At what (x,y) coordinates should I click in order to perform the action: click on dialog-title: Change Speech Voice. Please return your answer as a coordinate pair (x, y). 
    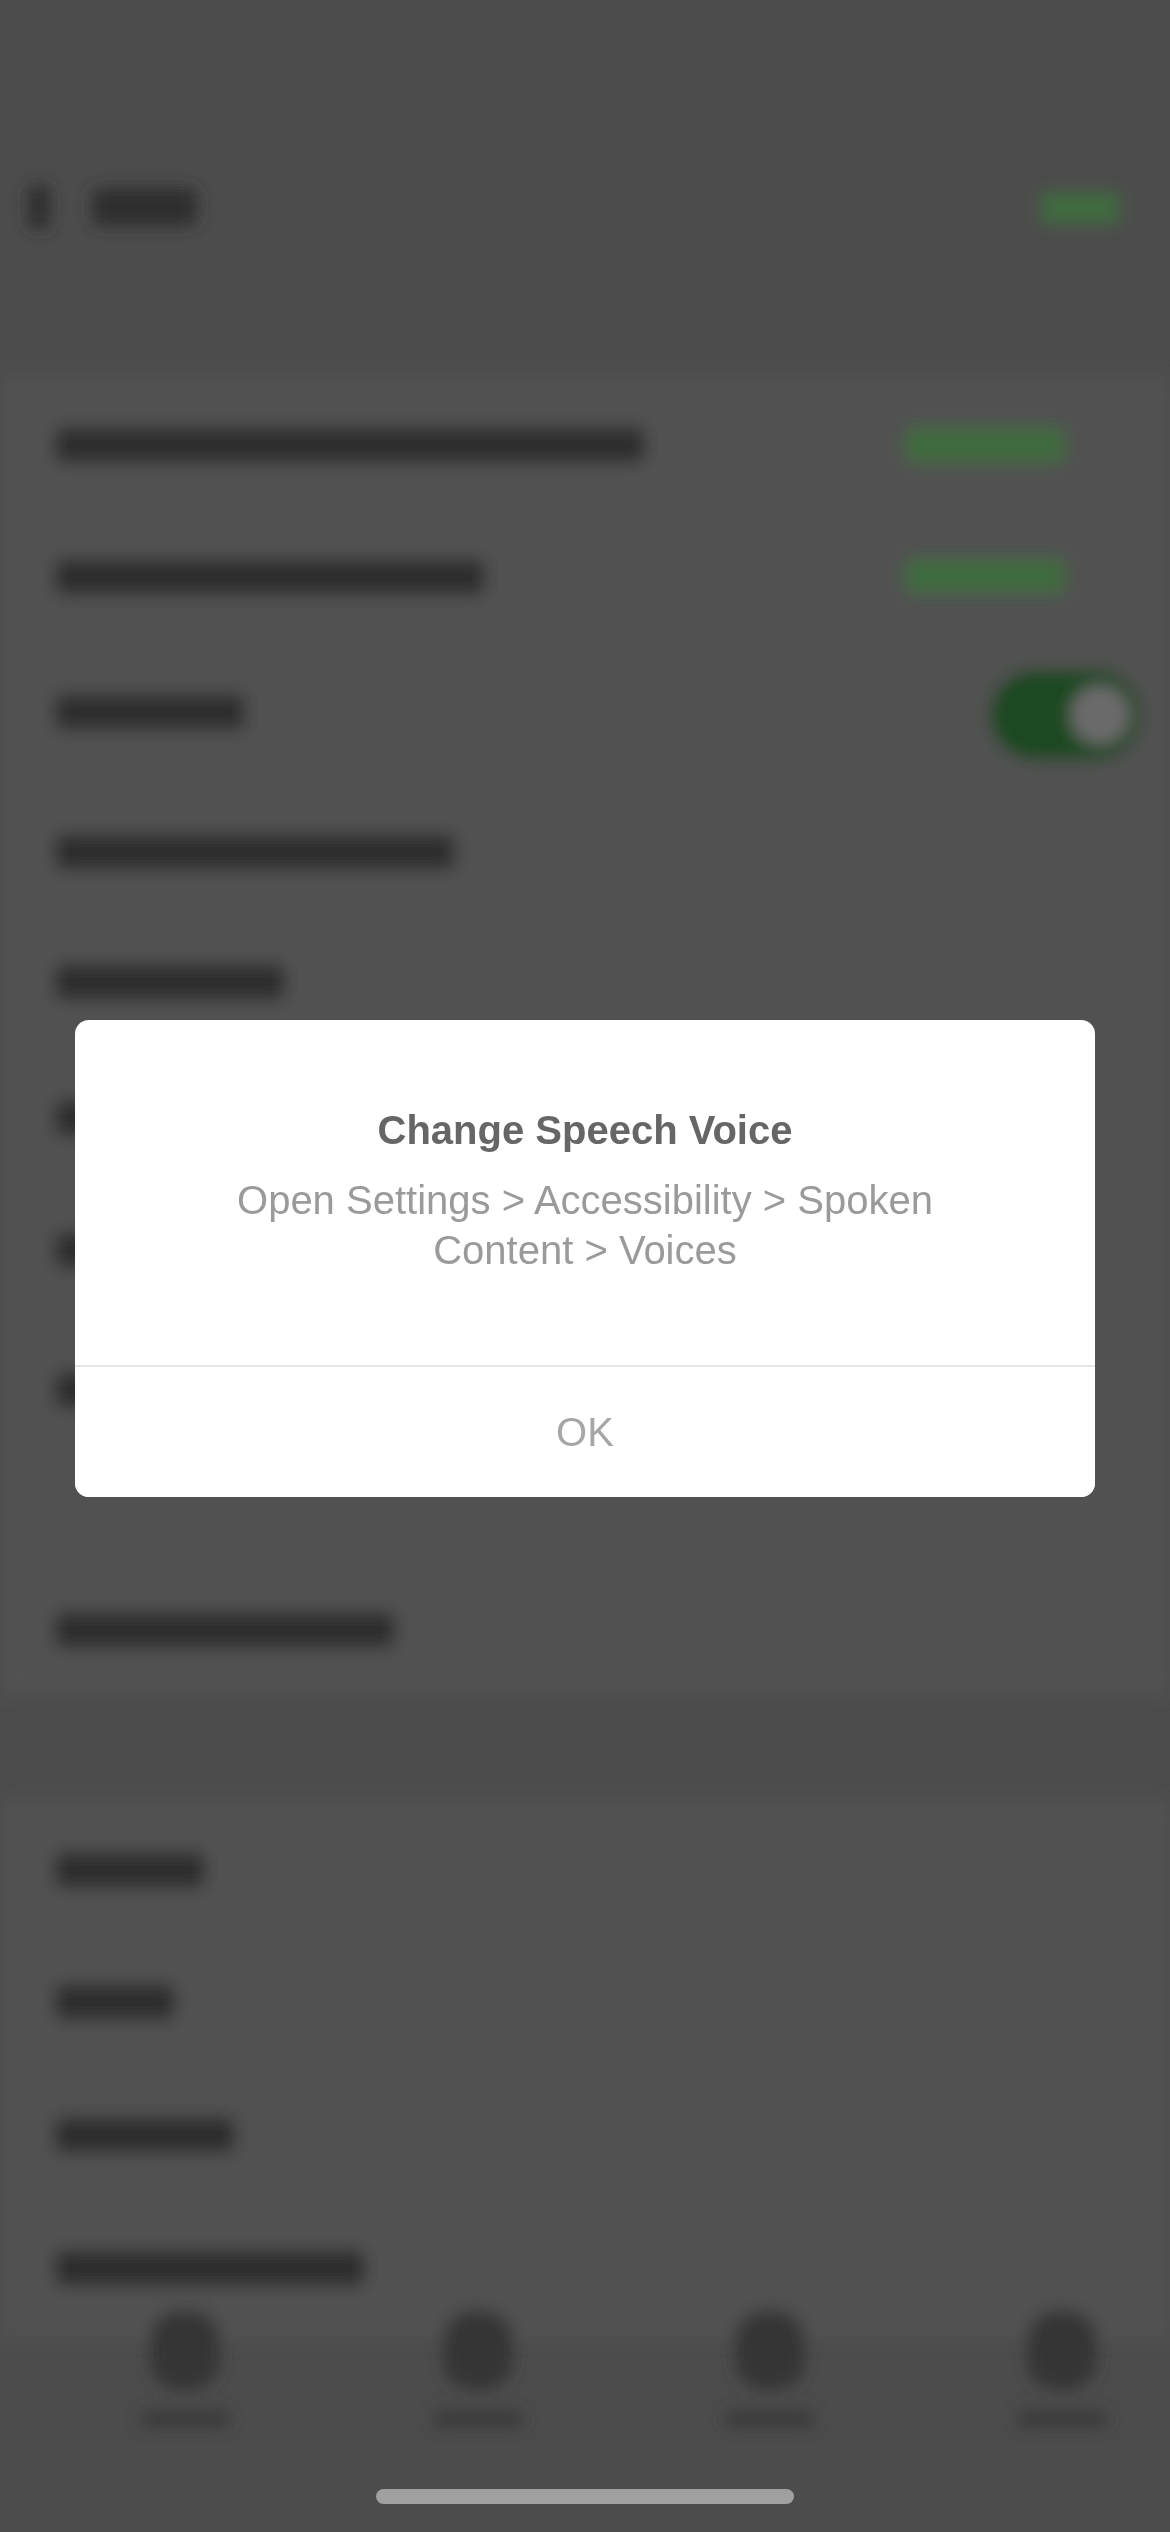
    Looking at the image, I should click on (585, 1130).